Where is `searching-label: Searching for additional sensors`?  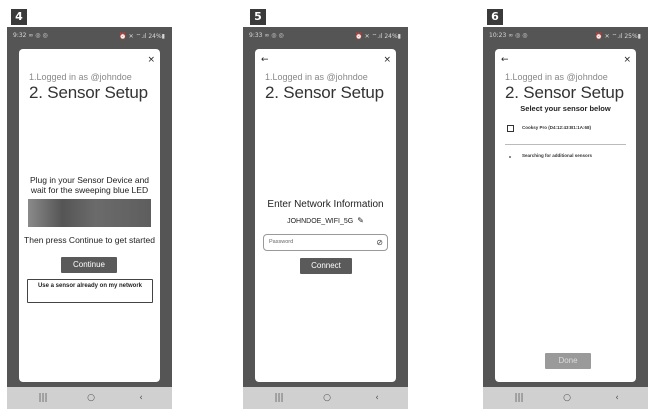
searching-label: Searching for additional sensors is located at coordinates (557, 155).